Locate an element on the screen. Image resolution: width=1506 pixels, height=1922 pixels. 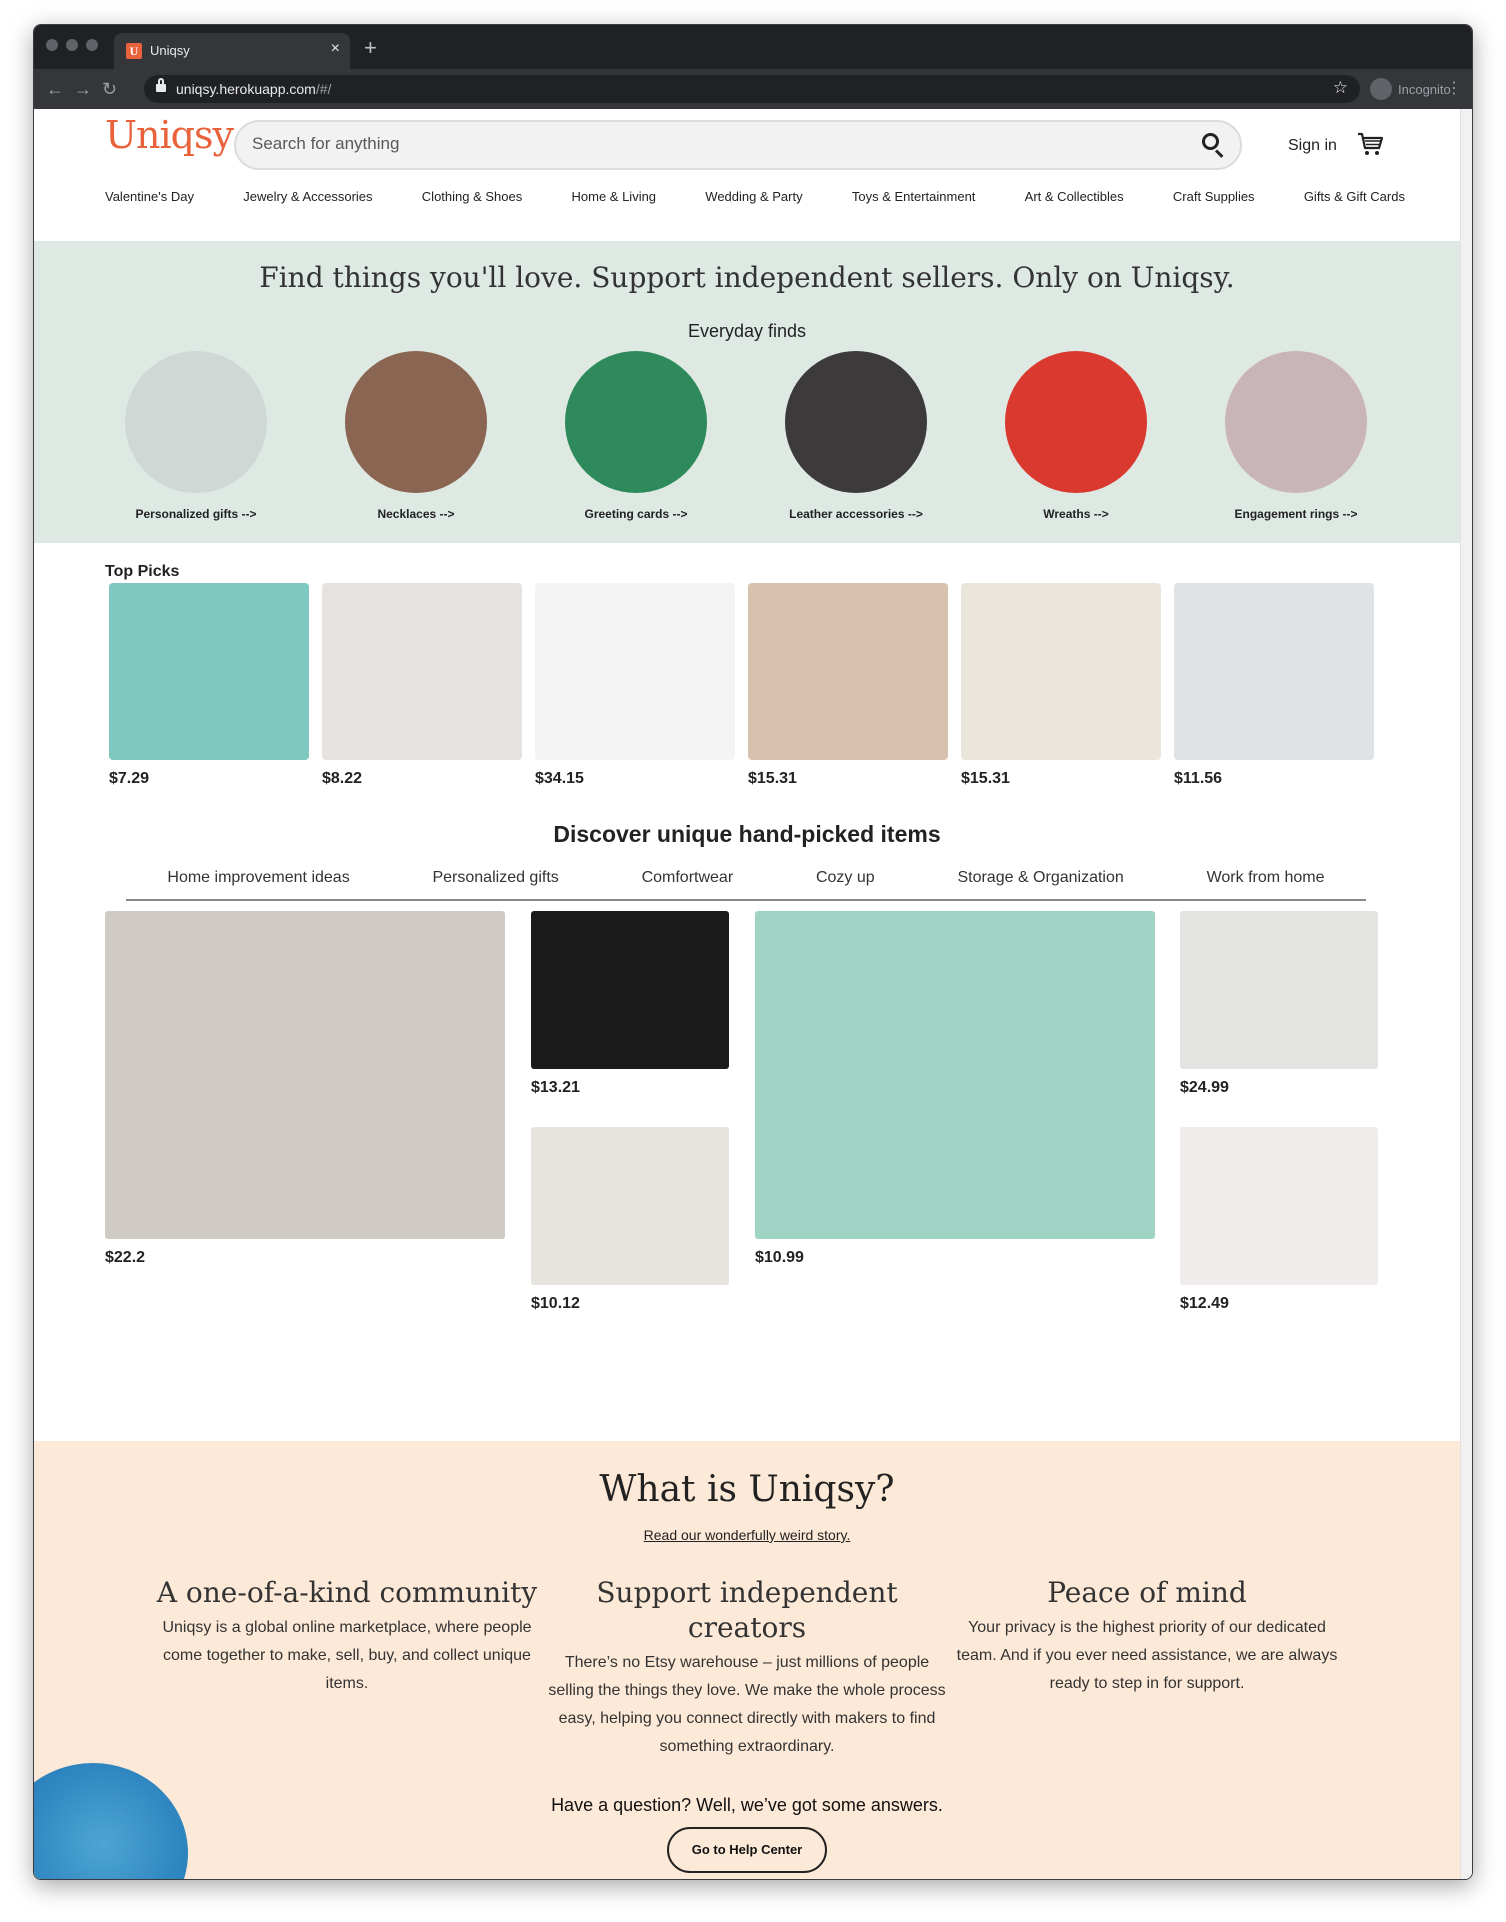
help-center-button: Go to Help Center is located at coordinates (747, 1850).